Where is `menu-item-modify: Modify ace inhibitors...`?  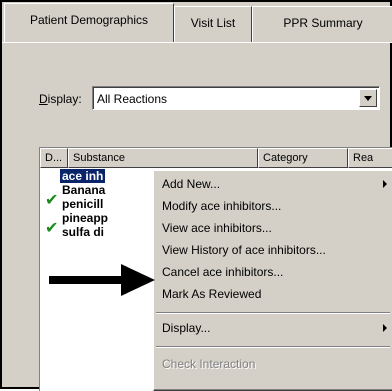
menu-item-modify: Modify ace inhibitors... is located at coordinates (221, 206).